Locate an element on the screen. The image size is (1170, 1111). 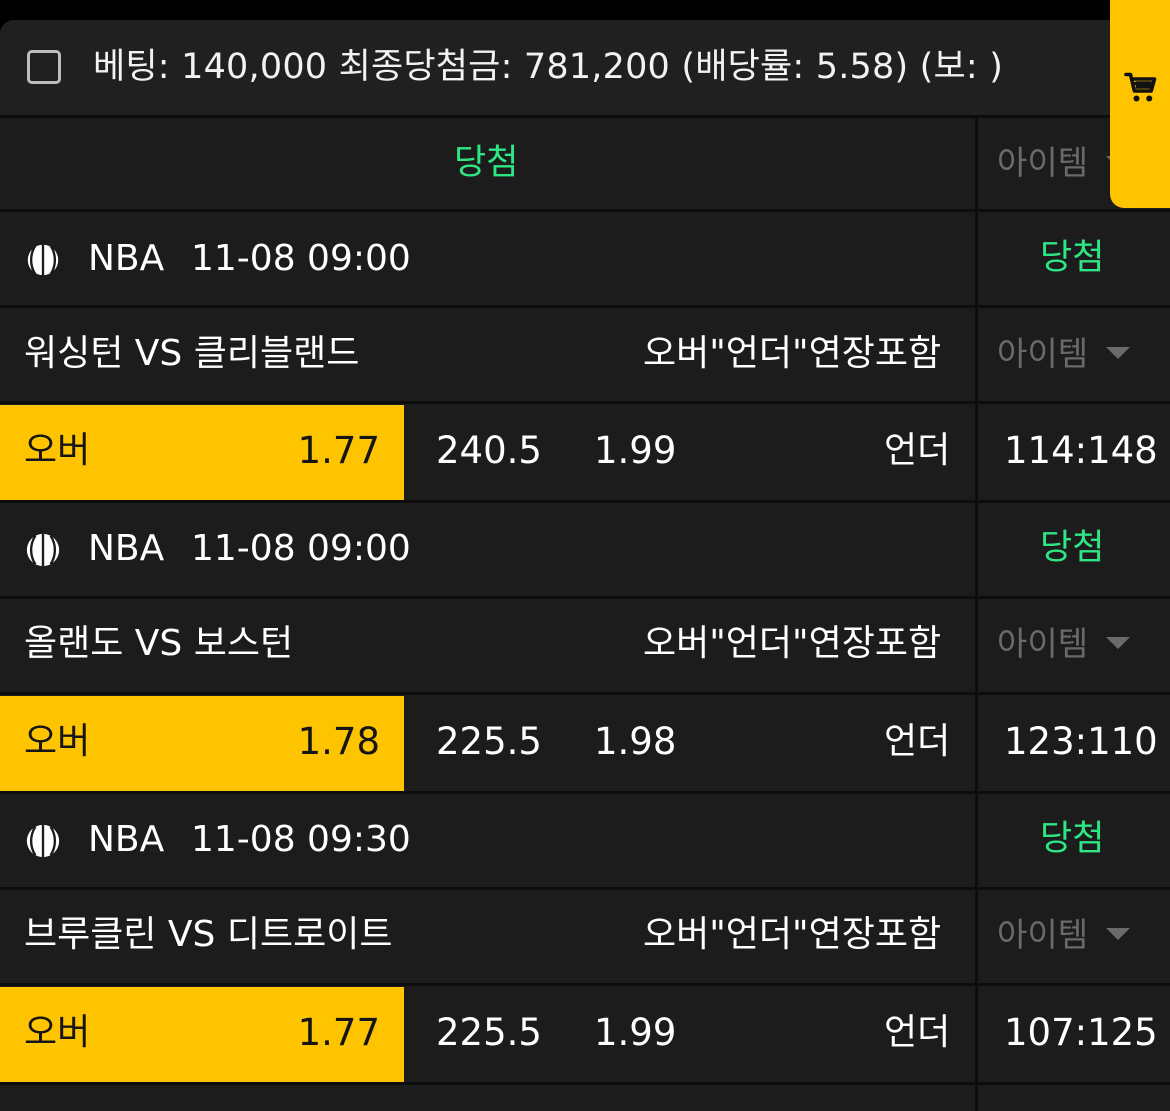
final-score: 114:148 is located at coordinates (1081, 450).